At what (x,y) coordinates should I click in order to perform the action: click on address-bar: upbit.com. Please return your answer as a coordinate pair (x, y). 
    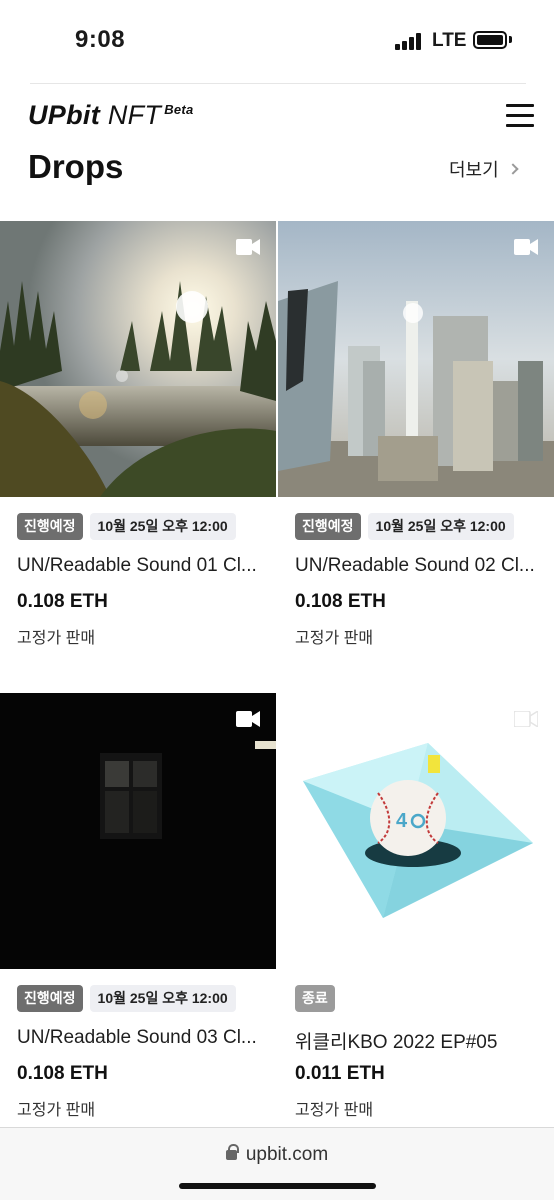
    Looking at the image, I should click on (277, 1155).